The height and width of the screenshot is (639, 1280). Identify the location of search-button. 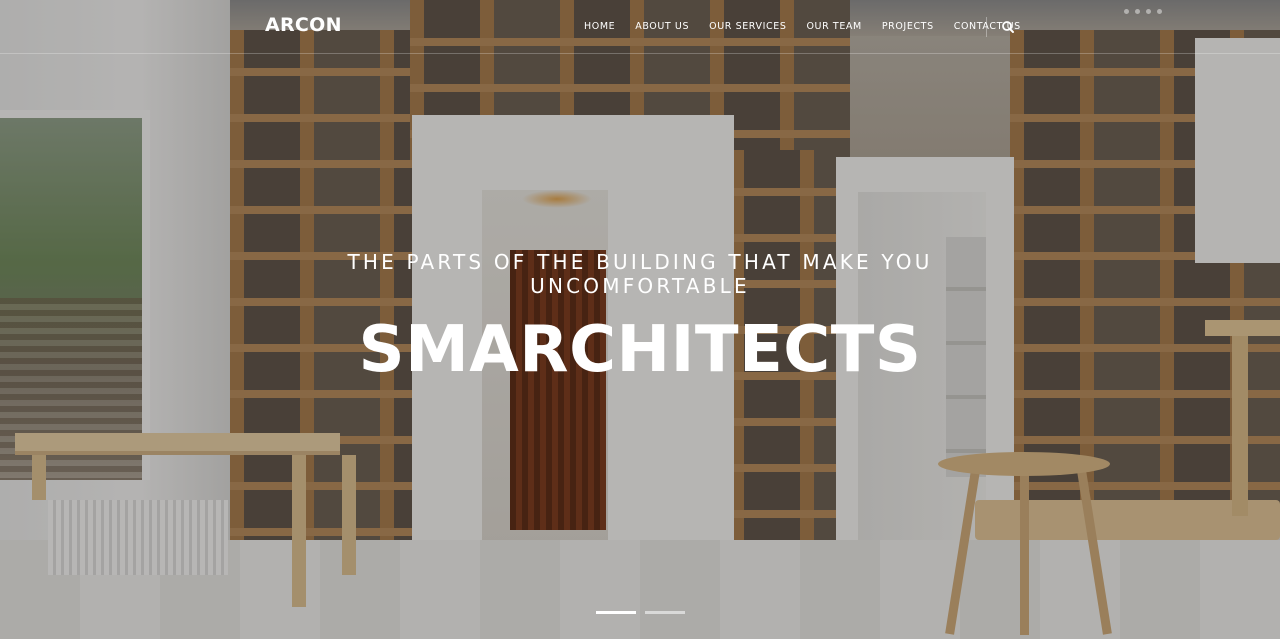
(1008, 27).